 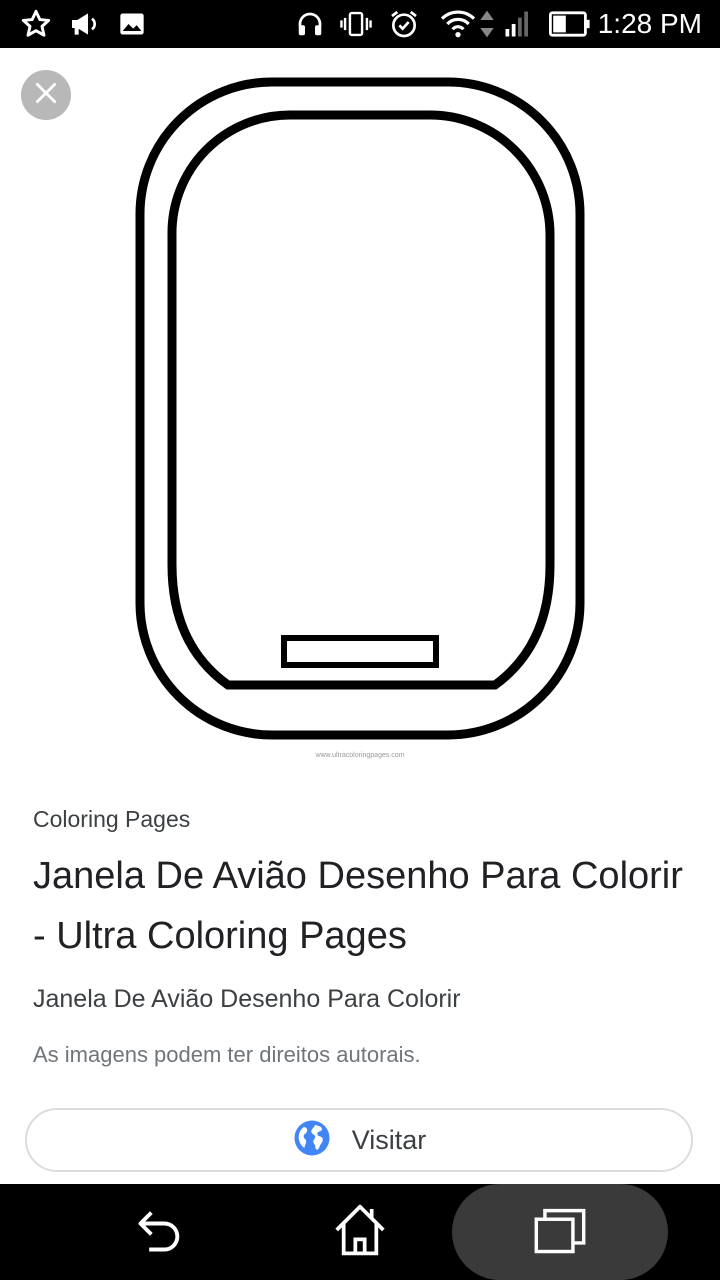 I want to click on back-icon, so click(x=160, y=1232).